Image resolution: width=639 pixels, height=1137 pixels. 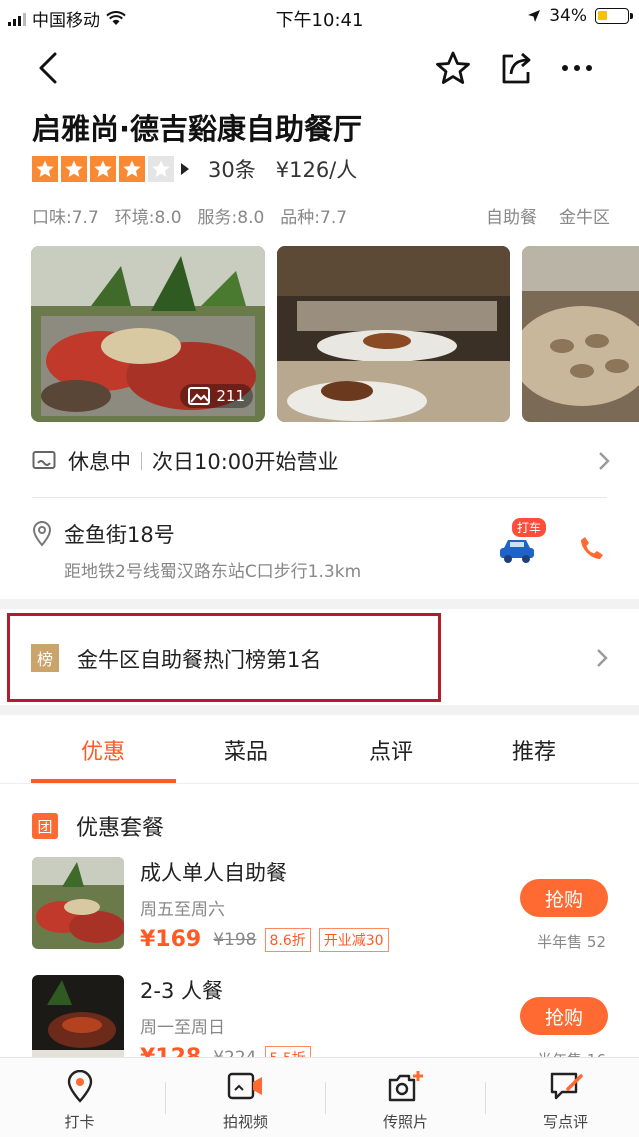 What do you see at coordinates (213, 873) in the screenshot?
I see `deal-name: 成人单人自助餐` at bounding box center [213, 873].